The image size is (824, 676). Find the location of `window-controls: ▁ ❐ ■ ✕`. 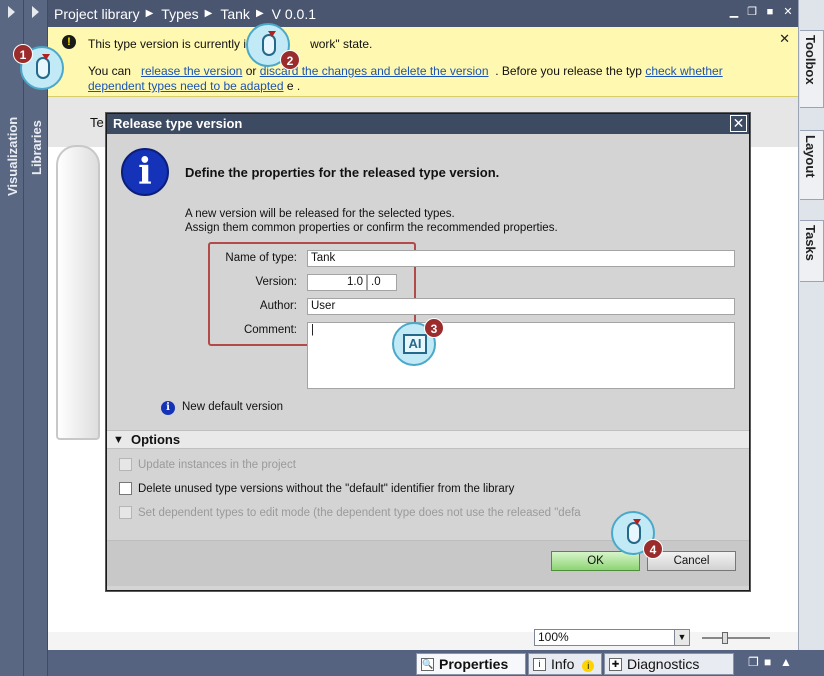

window-controls: ▁ ❐ ■ ✕ is located at coordinates (761, 12).